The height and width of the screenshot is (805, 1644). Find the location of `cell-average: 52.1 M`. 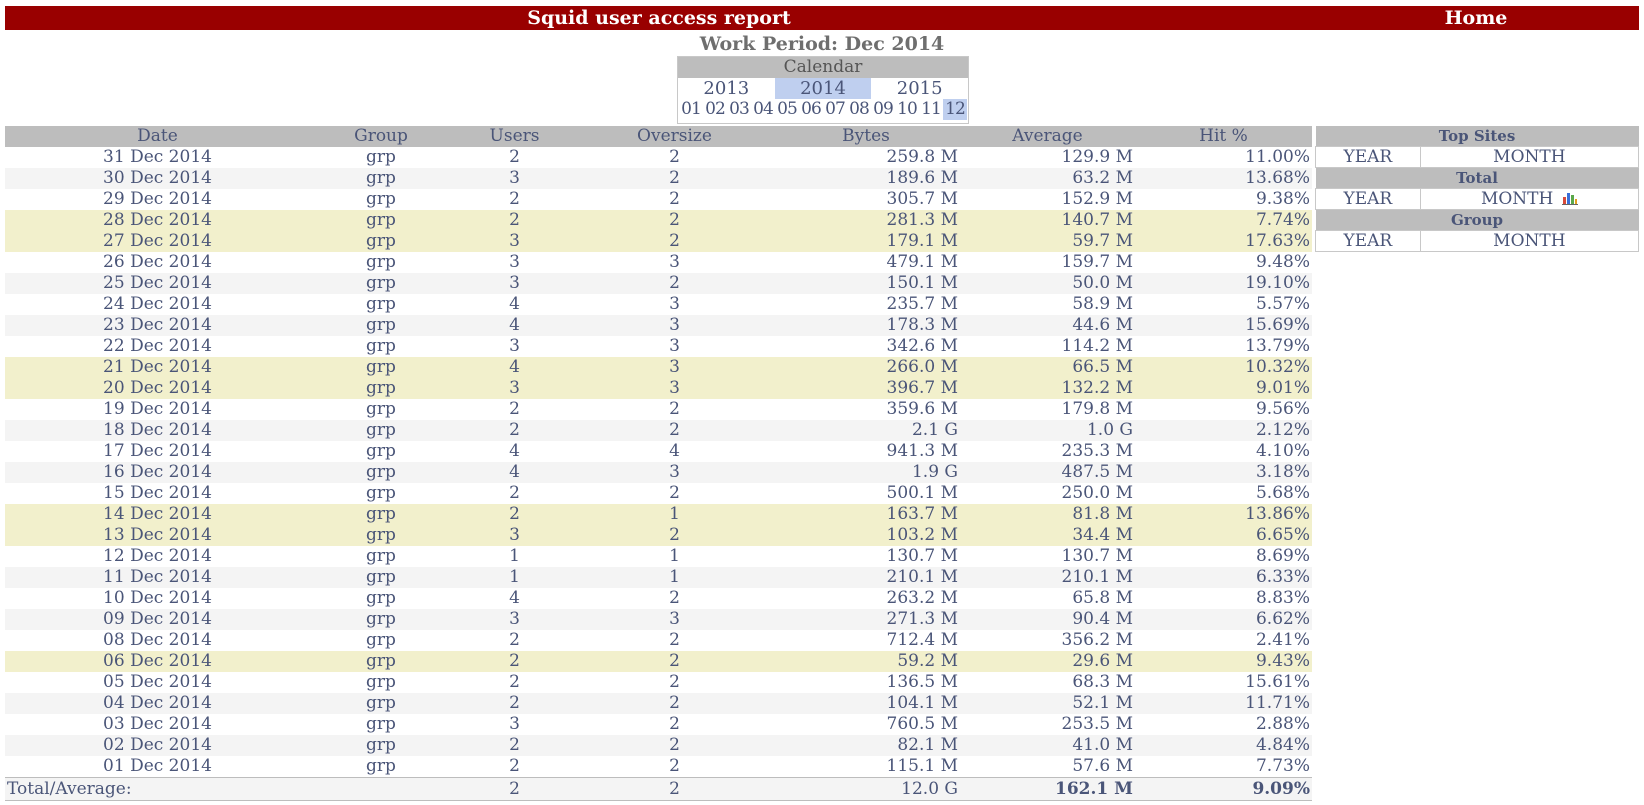

cell-average: 52.1 M is located at coordinates (1047, 703).